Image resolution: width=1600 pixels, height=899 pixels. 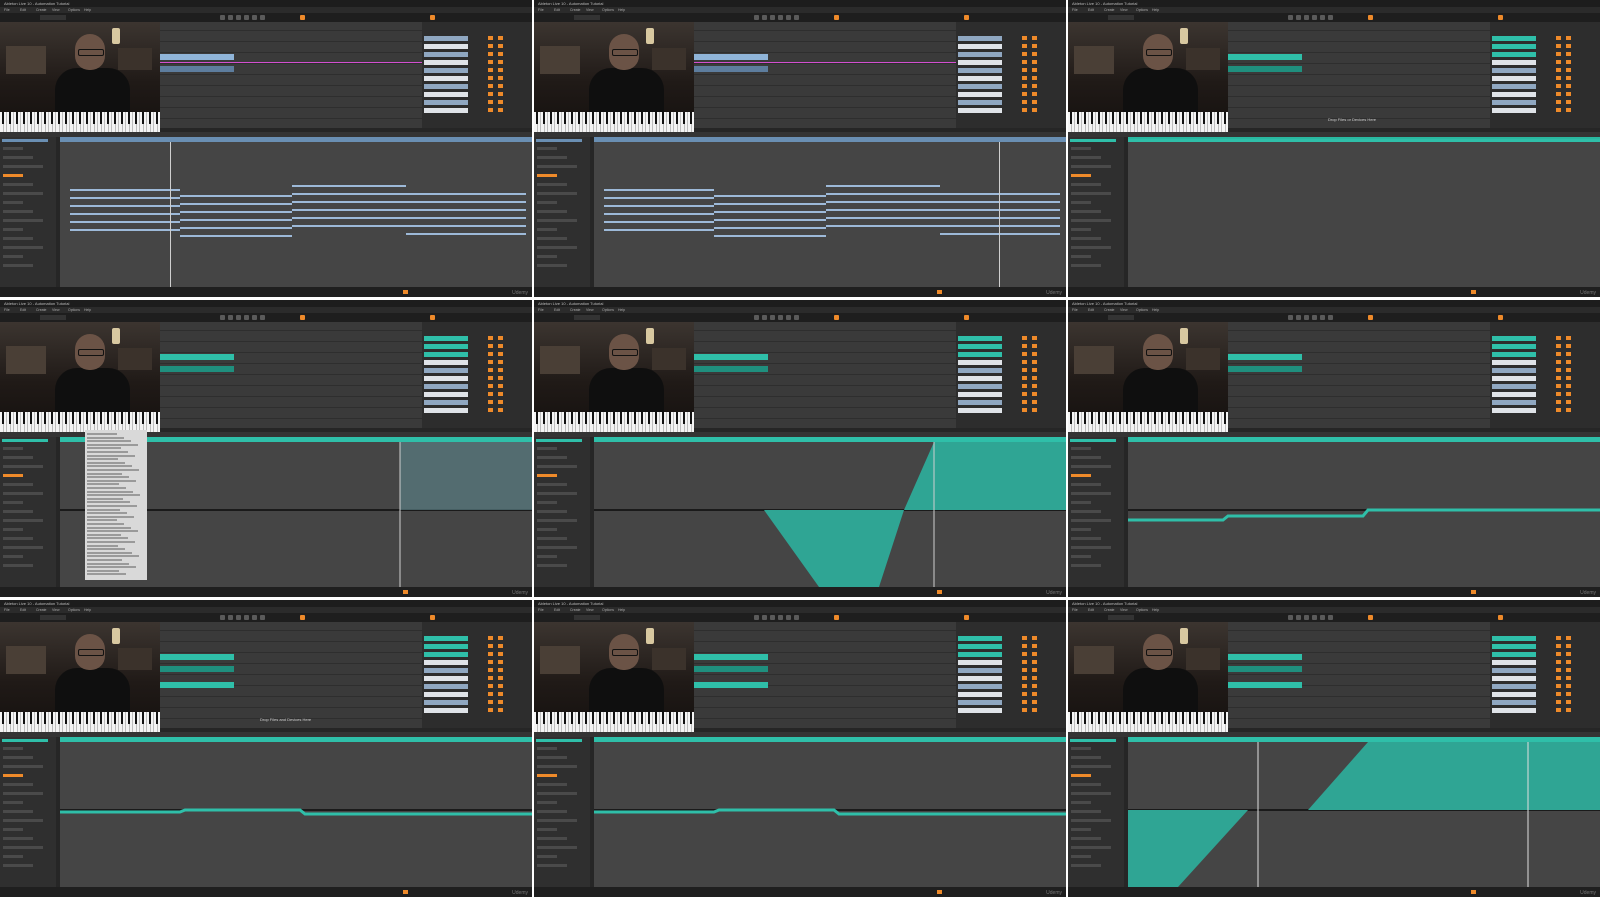 I want to click on tempo-field, so click(x=587, y=17).